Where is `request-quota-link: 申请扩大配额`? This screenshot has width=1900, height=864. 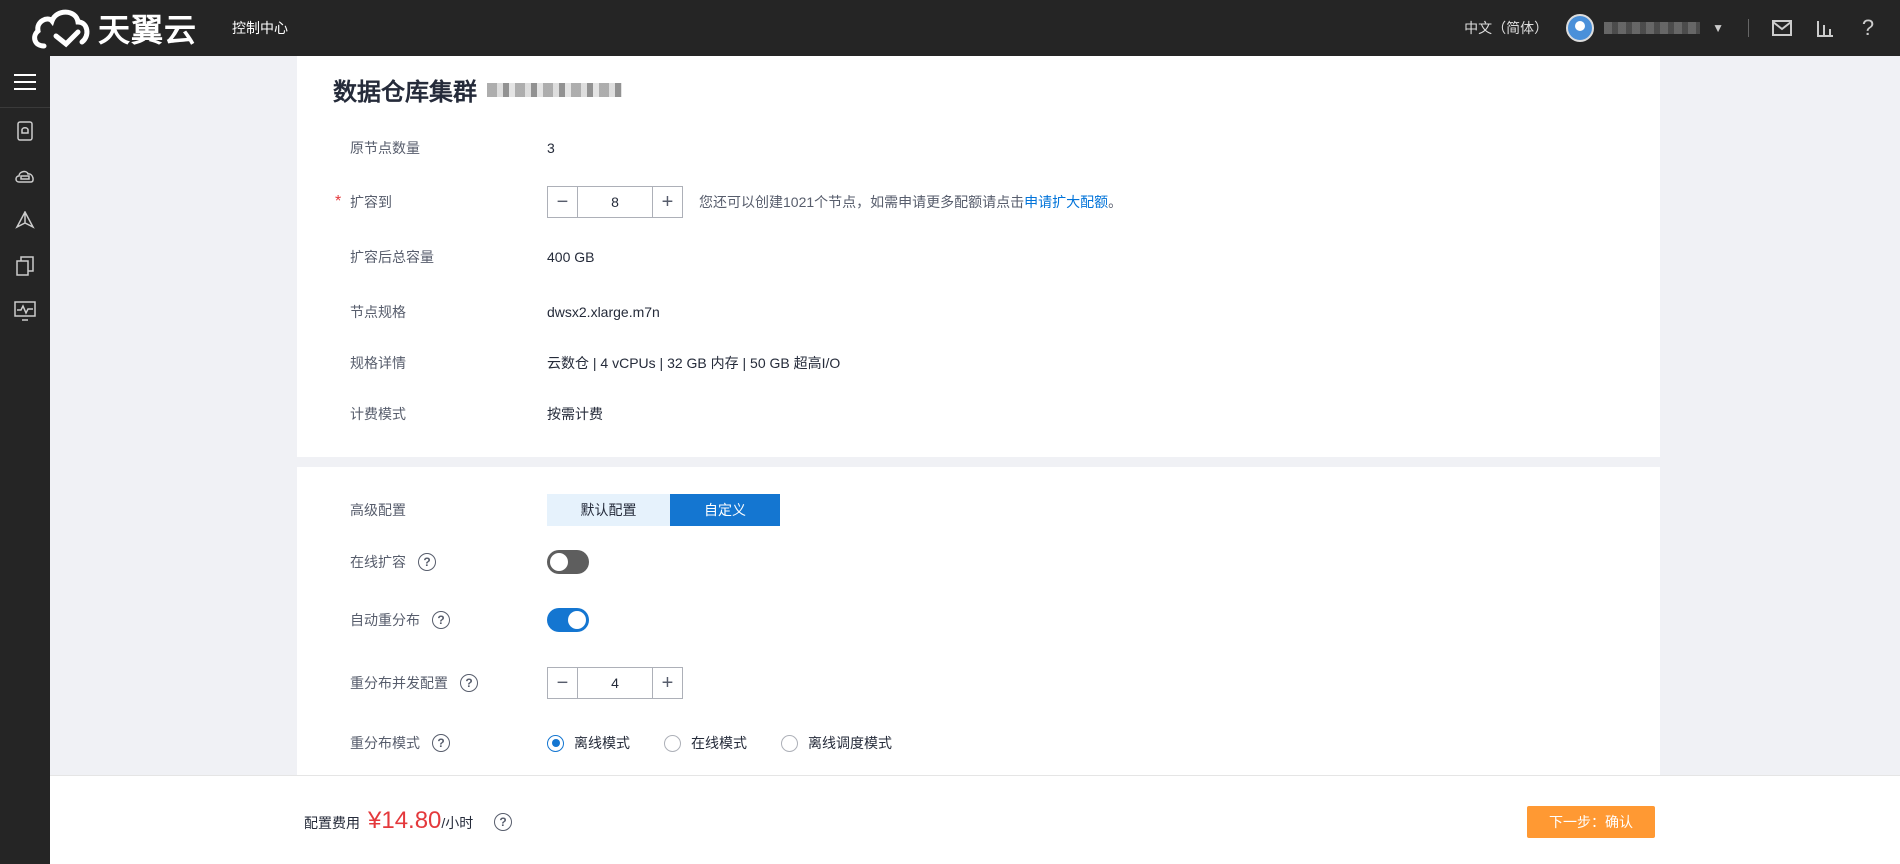
request-quota-link: 申请扩大配额 is located at coordinates (1066, 202).